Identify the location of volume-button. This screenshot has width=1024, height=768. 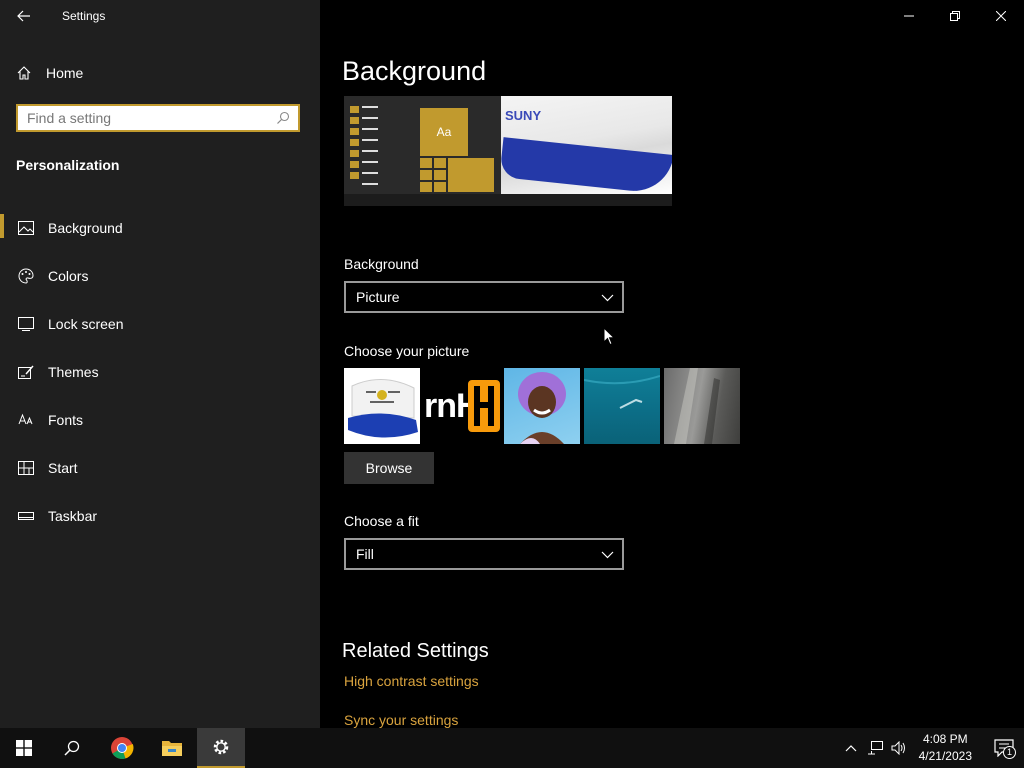
(899, 748).